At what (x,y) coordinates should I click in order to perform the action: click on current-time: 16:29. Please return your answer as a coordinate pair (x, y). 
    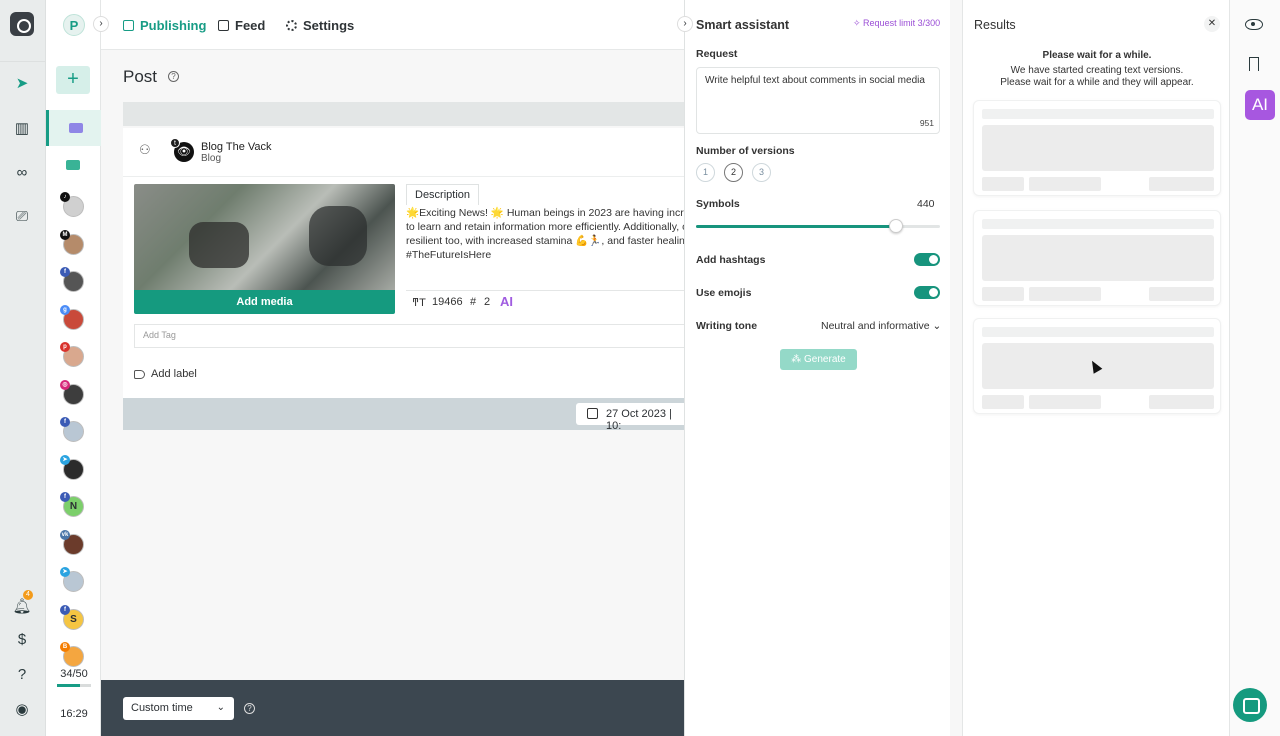
    Looking at the image, I should click on (74, 714).